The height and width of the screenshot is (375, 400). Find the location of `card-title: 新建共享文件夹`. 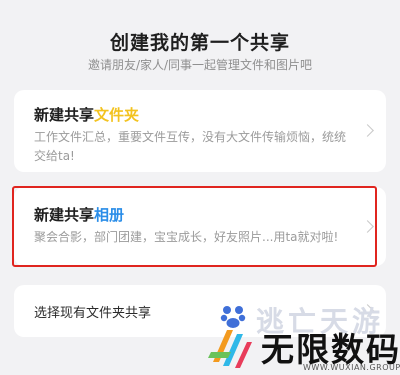

card-title: 新建共享文件夹 is located at coordinates (86, 114).